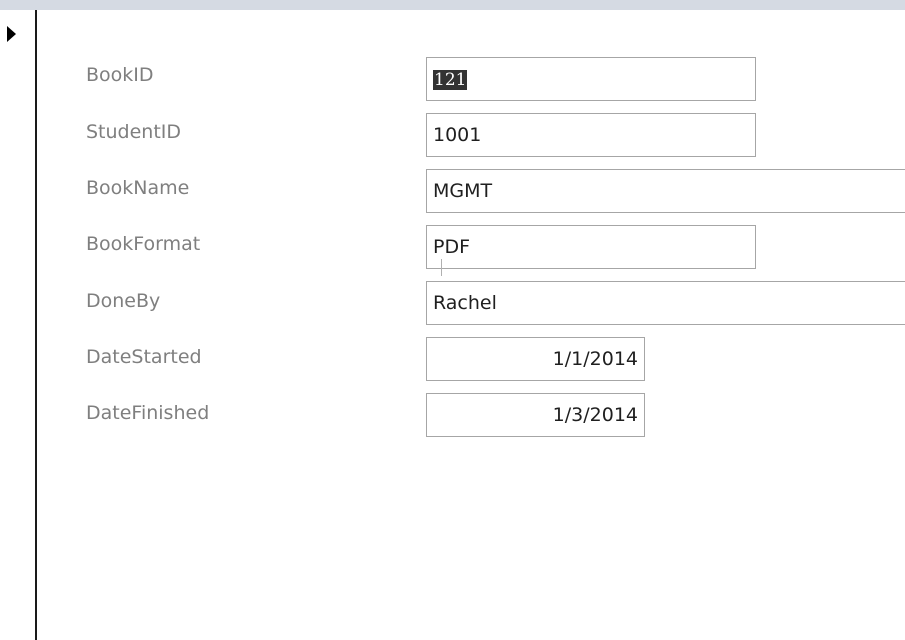  Describe the element at coordinates (120, 75) in the screenshot. I see `label-bookid: BookID` at that location.